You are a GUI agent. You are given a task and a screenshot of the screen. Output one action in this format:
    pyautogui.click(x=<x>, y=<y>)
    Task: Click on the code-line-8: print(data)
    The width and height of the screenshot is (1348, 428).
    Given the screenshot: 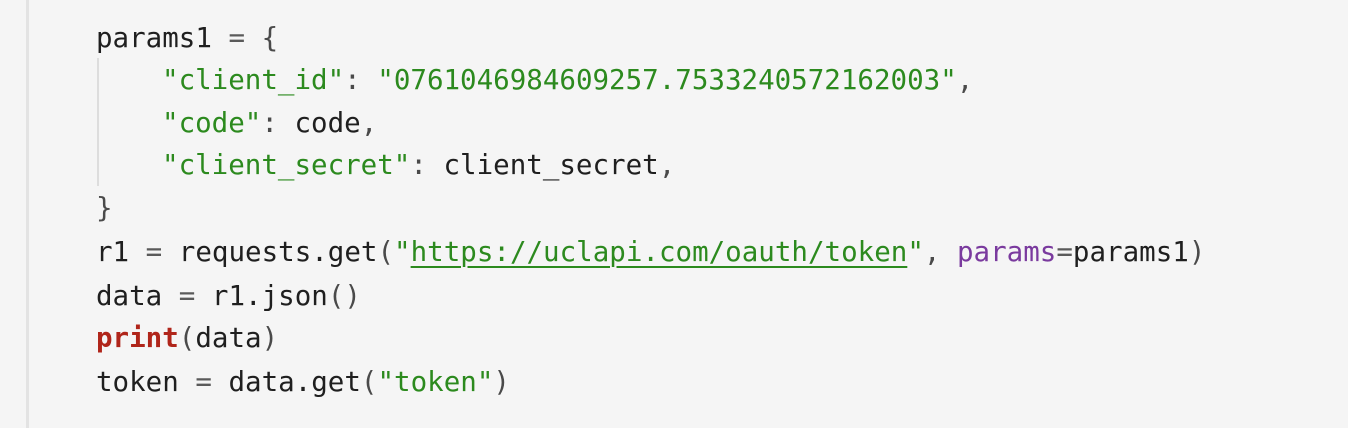 What is the action you would take?
    pyautogui.click(x=187, y=338)
    